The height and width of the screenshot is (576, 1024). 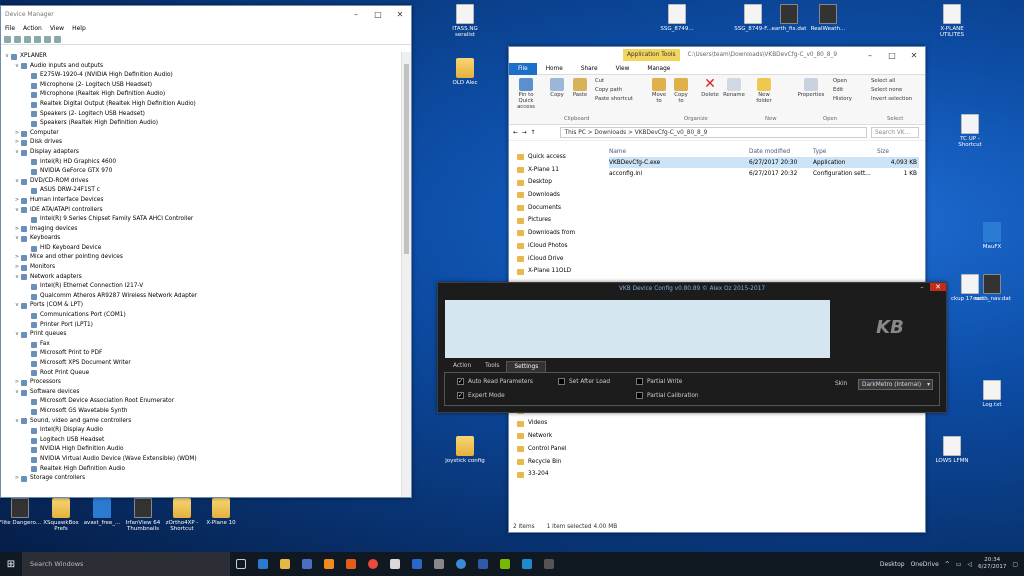 I want to click on globe-button, so click(x=461, y=564).